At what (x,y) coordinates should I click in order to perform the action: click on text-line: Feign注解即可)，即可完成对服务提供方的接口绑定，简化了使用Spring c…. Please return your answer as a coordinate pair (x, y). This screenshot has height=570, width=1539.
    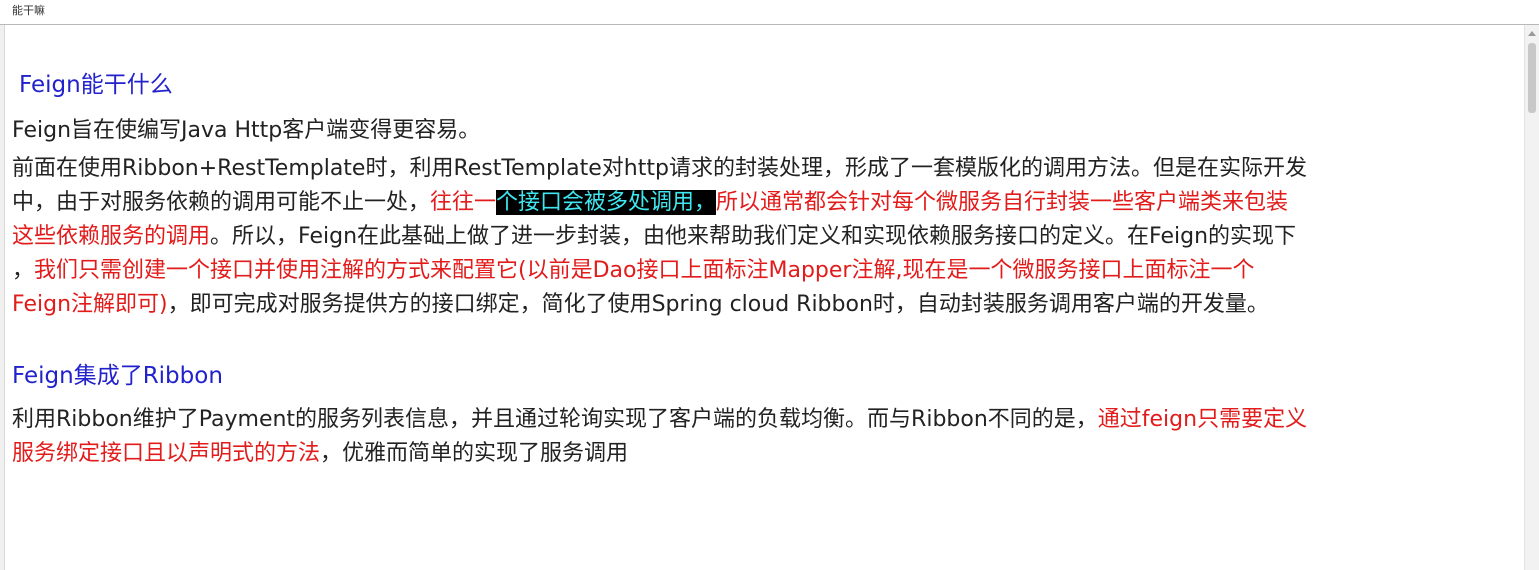
    Looking at the image, I should click on (764, 305).